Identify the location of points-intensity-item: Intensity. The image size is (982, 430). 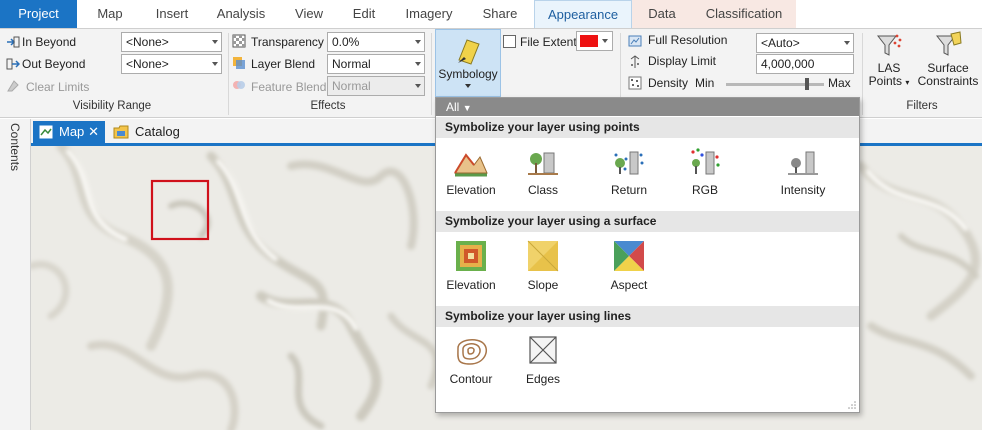
(803, 172).